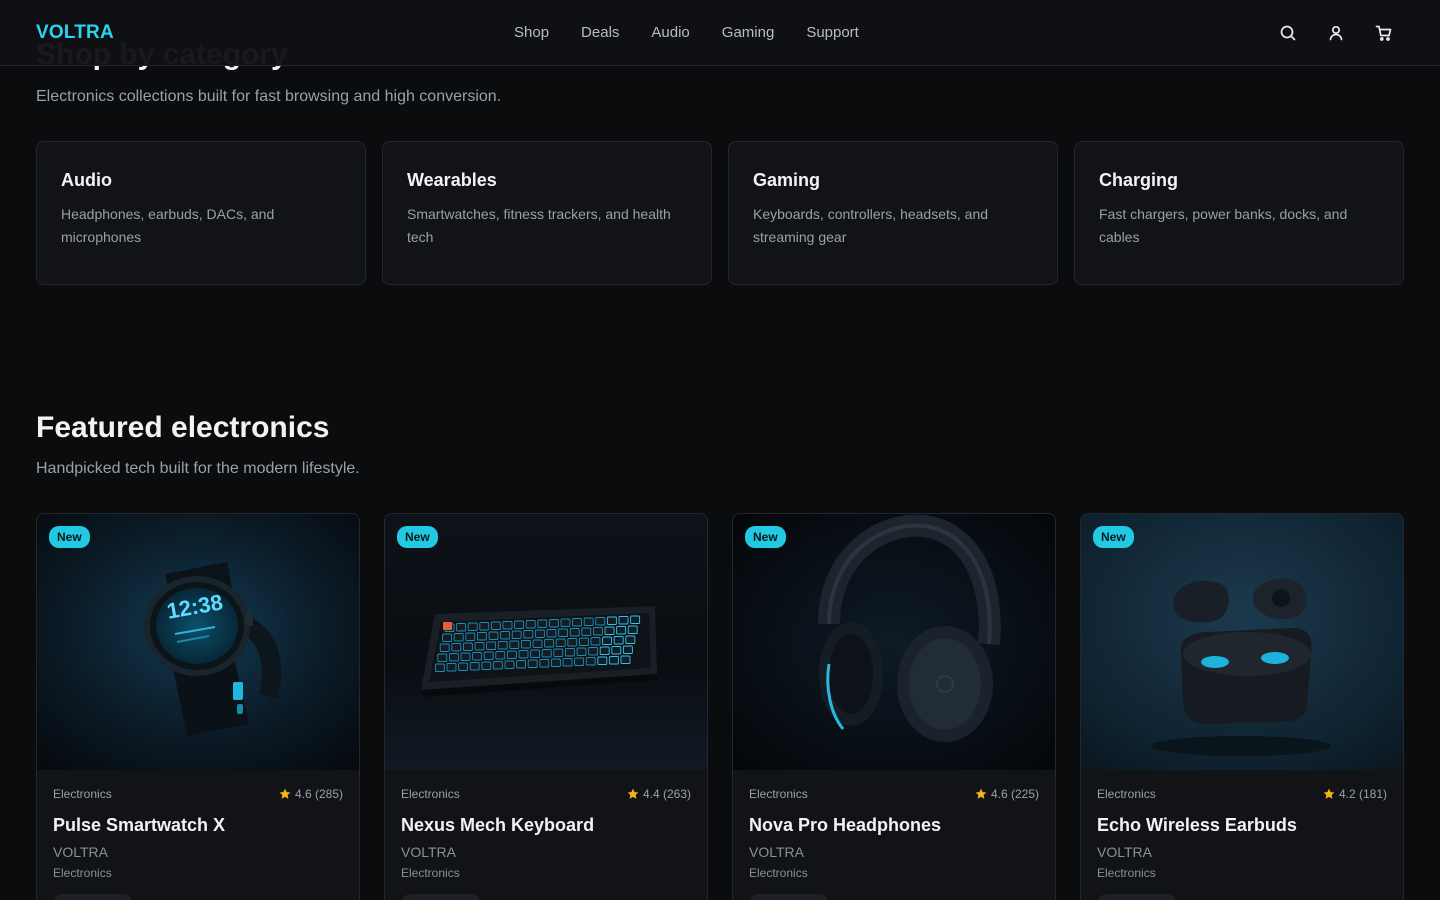 This screenshot has height=900, width=1440. What do you see at coordinates (787, 180) in the screenshot?
I see `category-title: Gaming` at bounding box center [787, 180].